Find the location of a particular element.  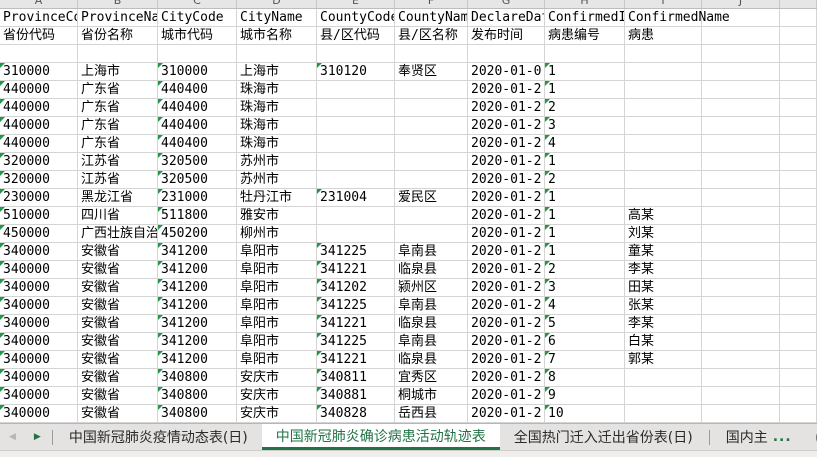

cell-city-code: 310000 is located at coordinates (197, 72).